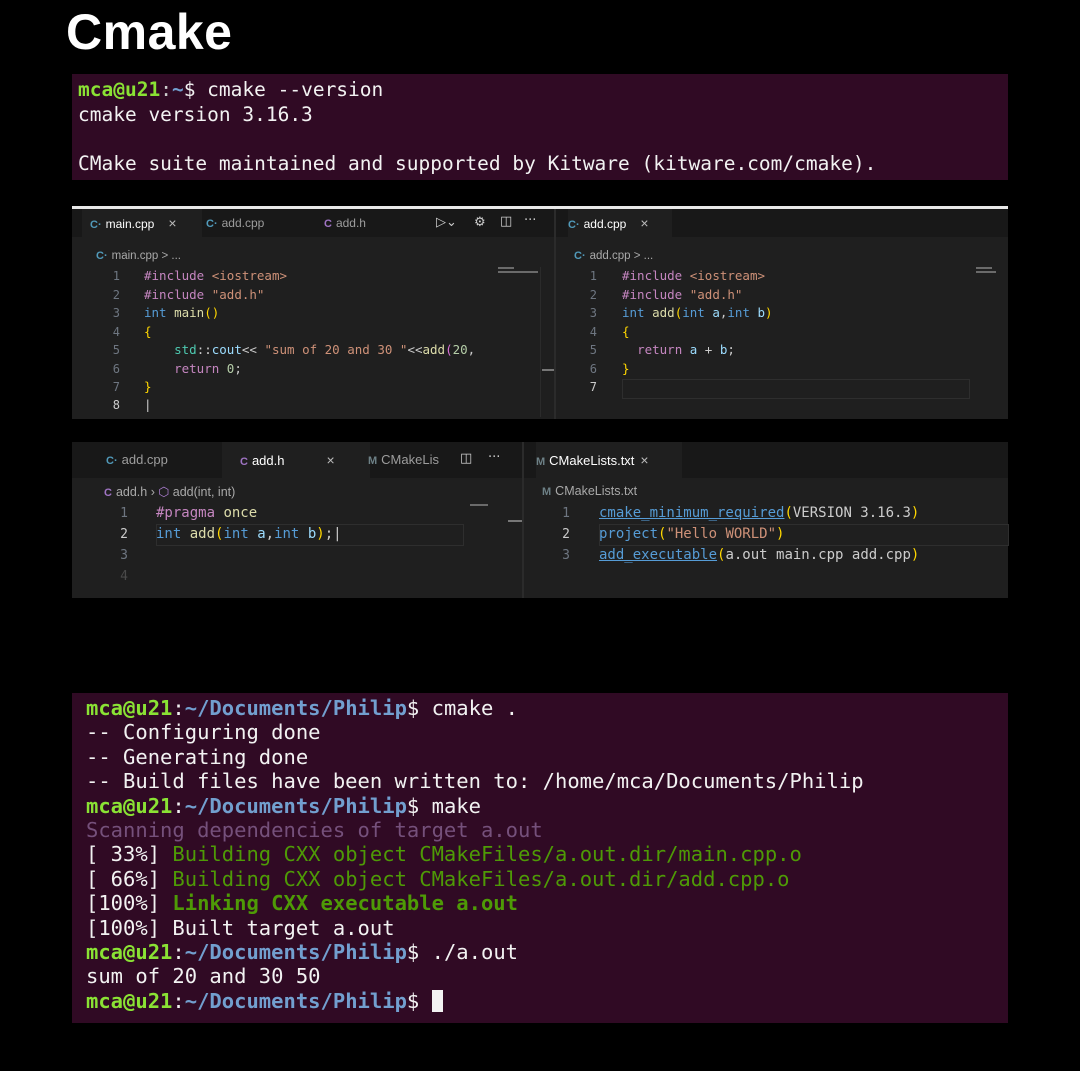 The image size is (1080, 1071). Describe the element at coordinates (469, 952) in the screenshot. I see `terminal-command: ./a.out` at that location.